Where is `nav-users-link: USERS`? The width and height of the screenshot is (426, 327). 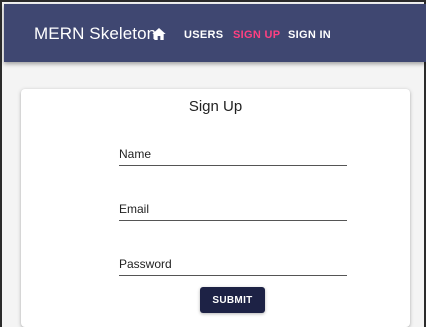
nav-users-link: USERS is located at coordinates (203, 35).